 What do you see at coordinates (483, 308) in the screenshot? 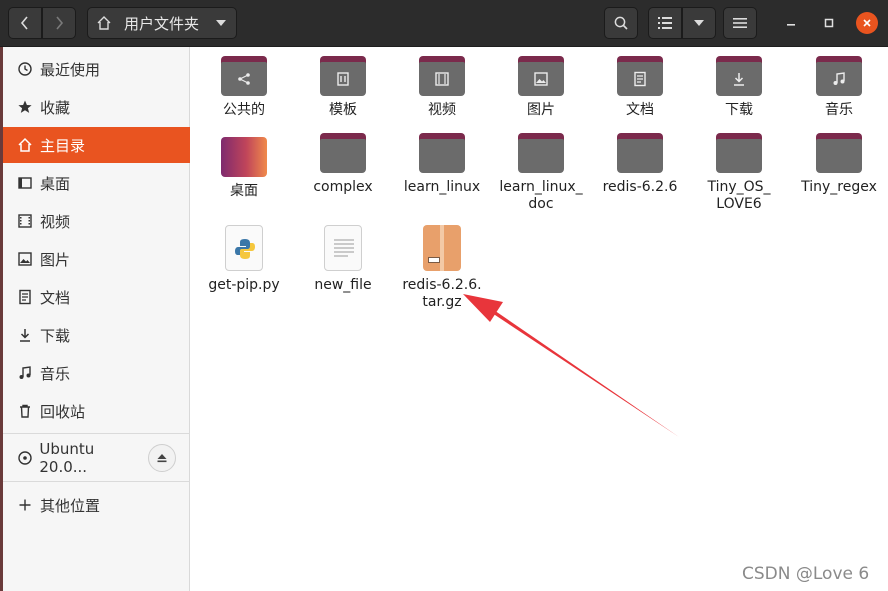
I see `arrow-head` at bounding box center [483, 308].